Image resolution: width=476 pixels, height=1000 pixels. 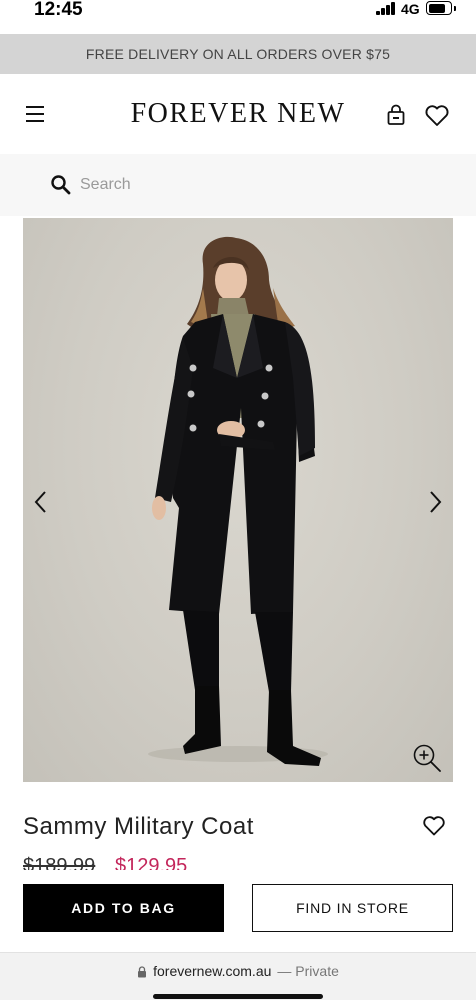 I want to click on search-icon, so click(x=61, y=185).